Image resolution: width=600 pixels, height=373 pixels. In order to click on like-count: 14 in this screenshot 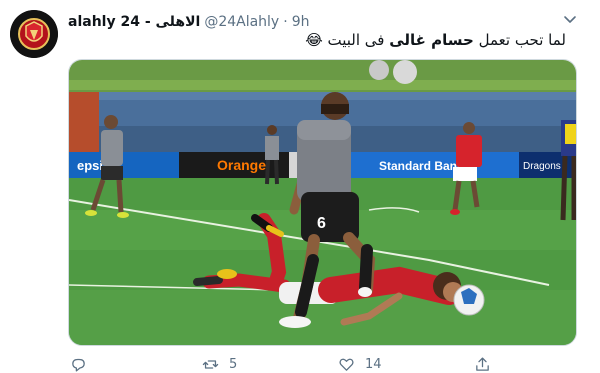, I will do `click(373, 364)`.